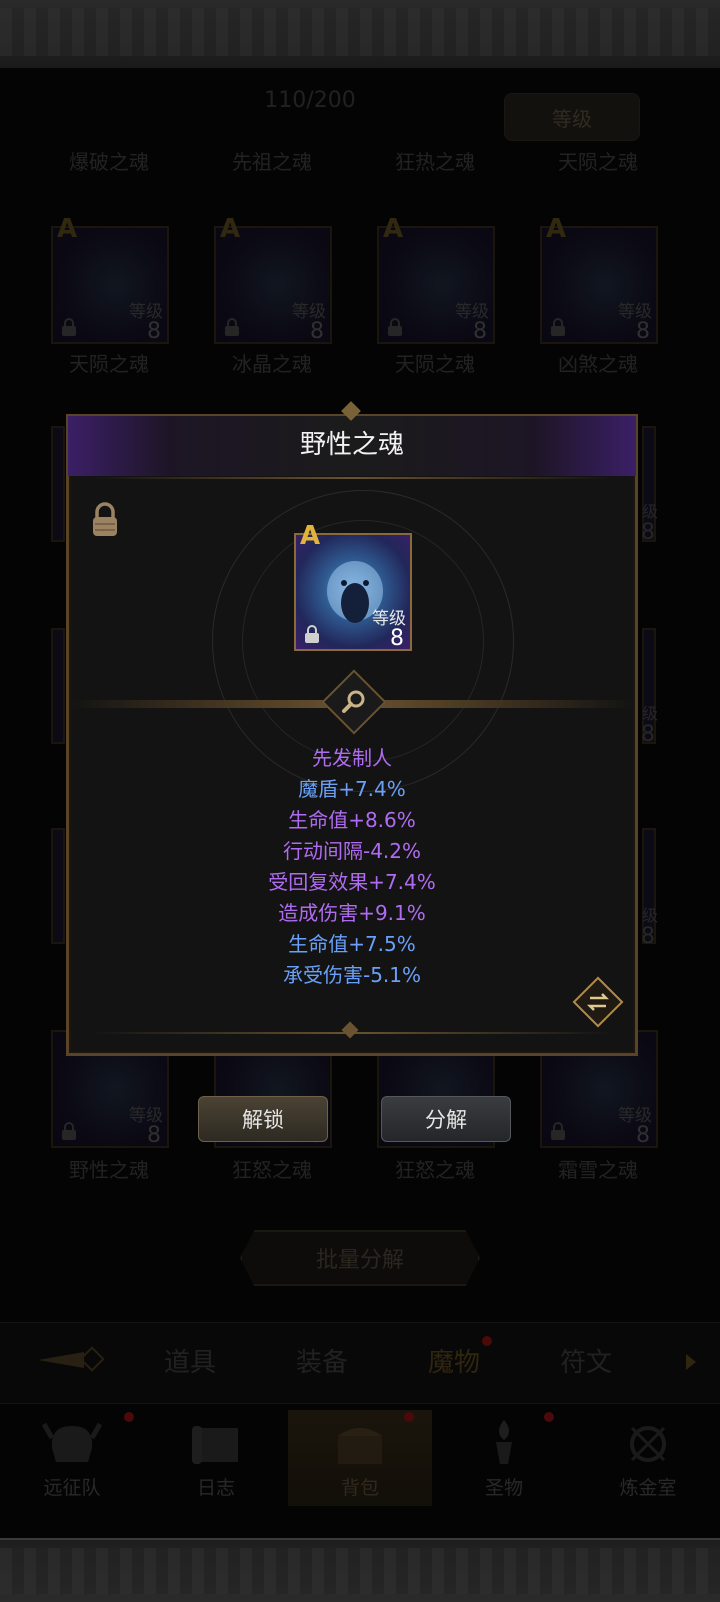 Image resolution: width=720 pixels, height=1602 pixels. What do you see at coordinates (109, 162) in the screenshot?
I see `item-name: 爆破之魂` at bounding box center [109, 162].